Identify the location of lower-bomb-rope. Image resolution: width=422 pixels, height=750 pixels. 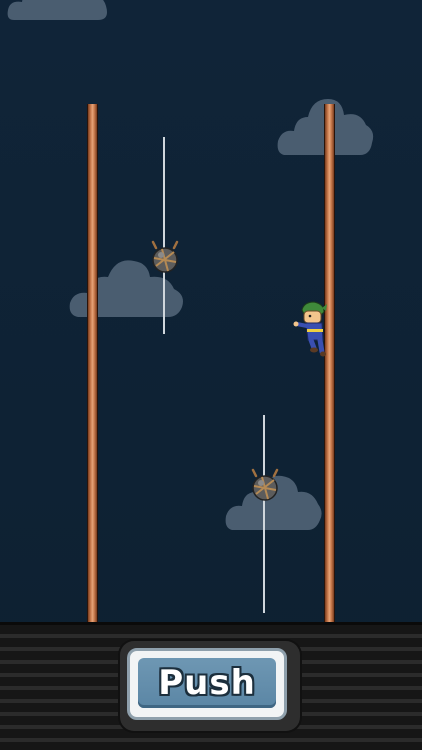
(264, 514).